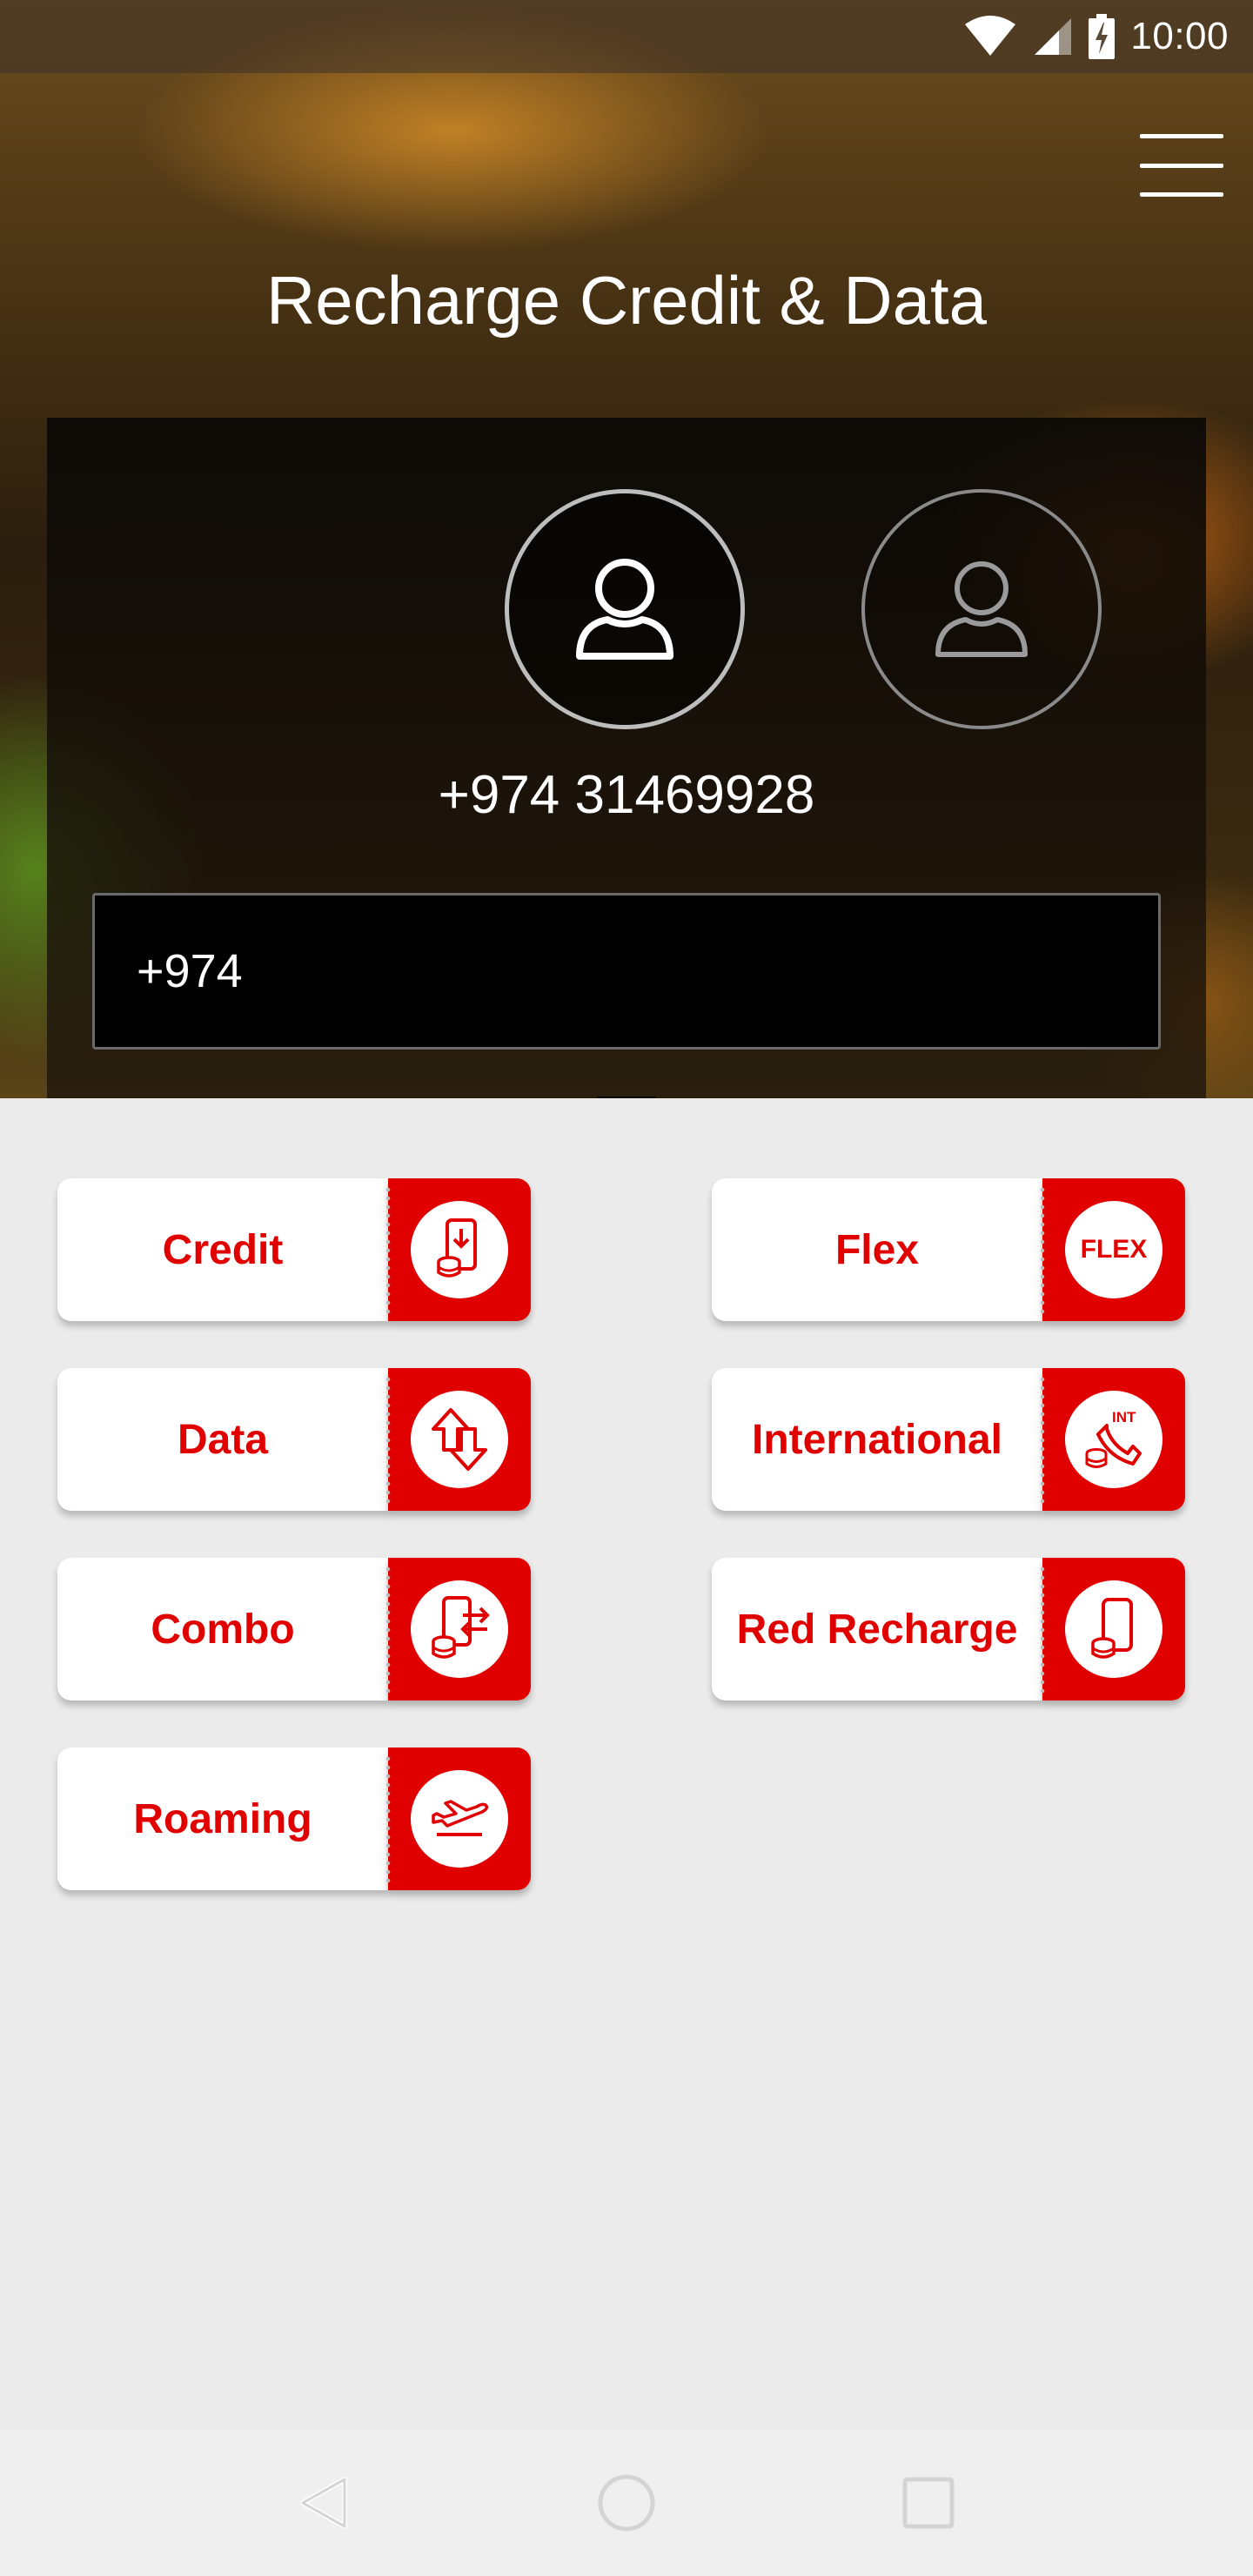  I want to click on my-number-avatar, so click(625, 609).